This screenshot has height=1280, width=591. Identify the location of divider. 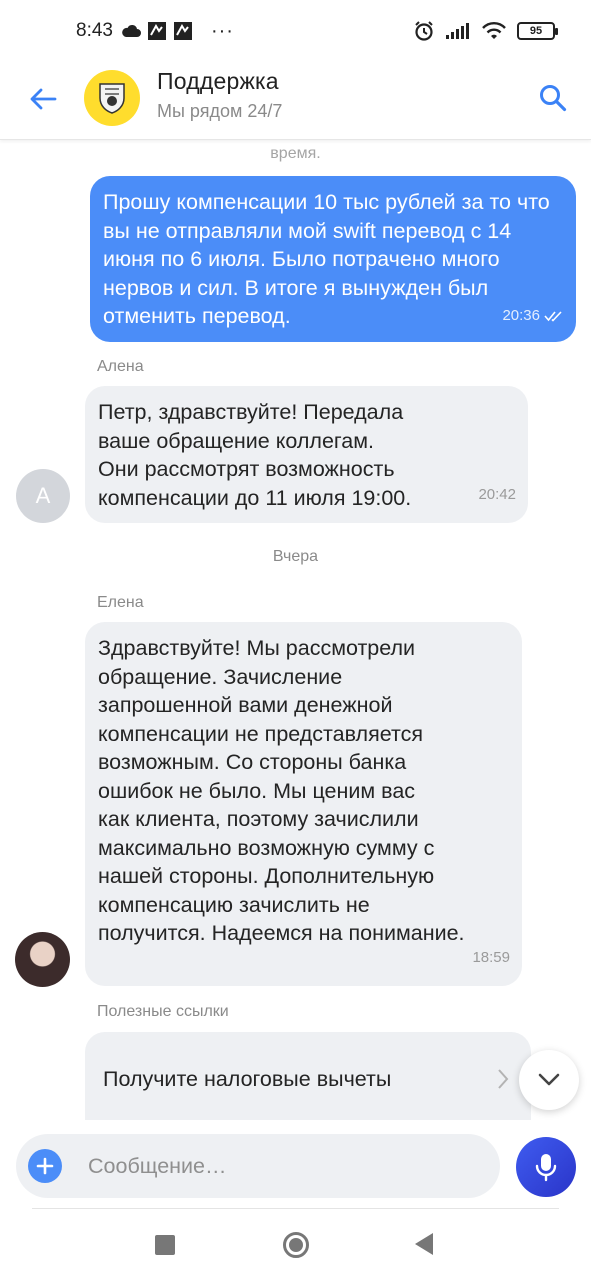
(295, 1208).